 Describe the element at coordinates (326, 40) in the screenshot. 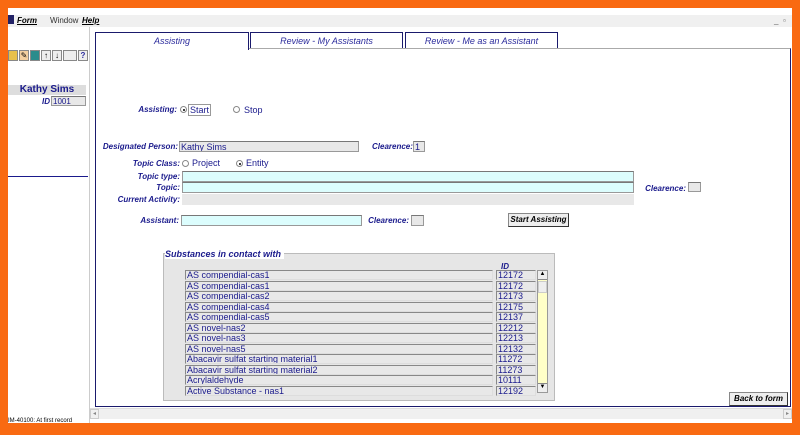

I see `tab-review-my-assistants: Review - My Assistants` at that location.